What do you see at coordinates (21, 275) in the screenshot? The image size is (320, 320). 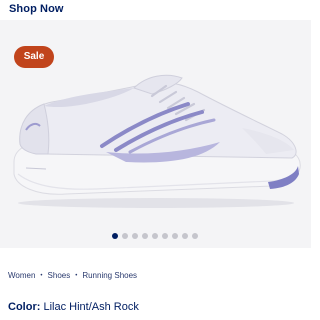 I see `breadcrumb-item-women: Women` at bounding box center [21, 275].